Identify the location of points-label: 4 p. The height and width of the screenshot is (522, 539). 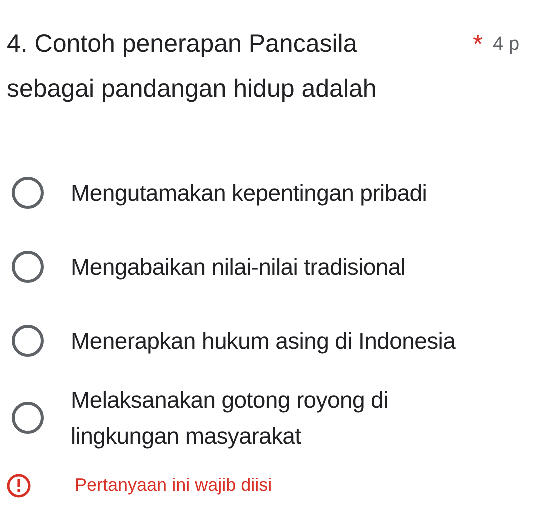
(506, 45).